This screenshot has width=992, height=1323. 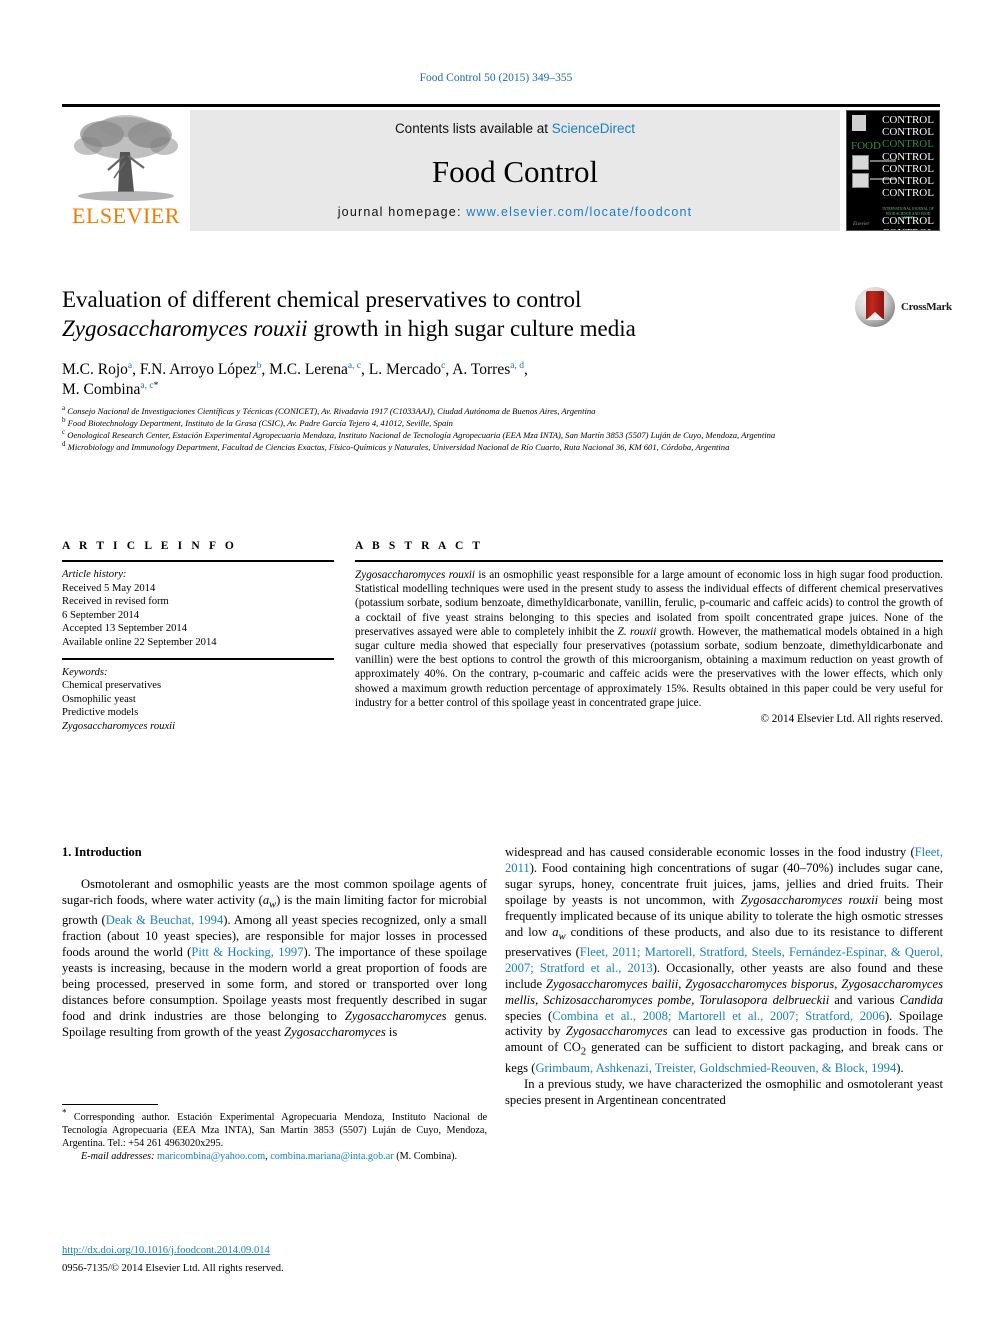 I want to click on elsevier-wordmark: ELSEVIER, so click(x=126, y=215).